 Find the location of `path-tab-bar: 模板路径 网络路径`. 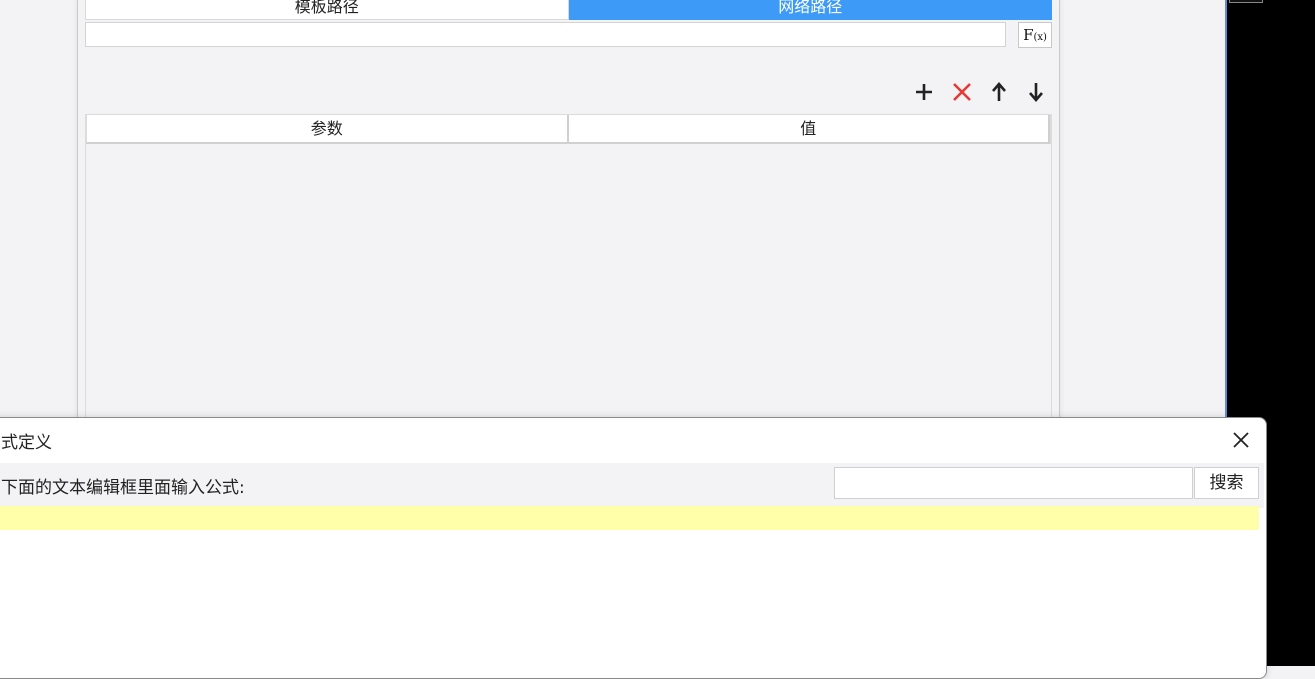

path-tab-bar: 模板路径 网络路径 is located at coordinates (568, 10).